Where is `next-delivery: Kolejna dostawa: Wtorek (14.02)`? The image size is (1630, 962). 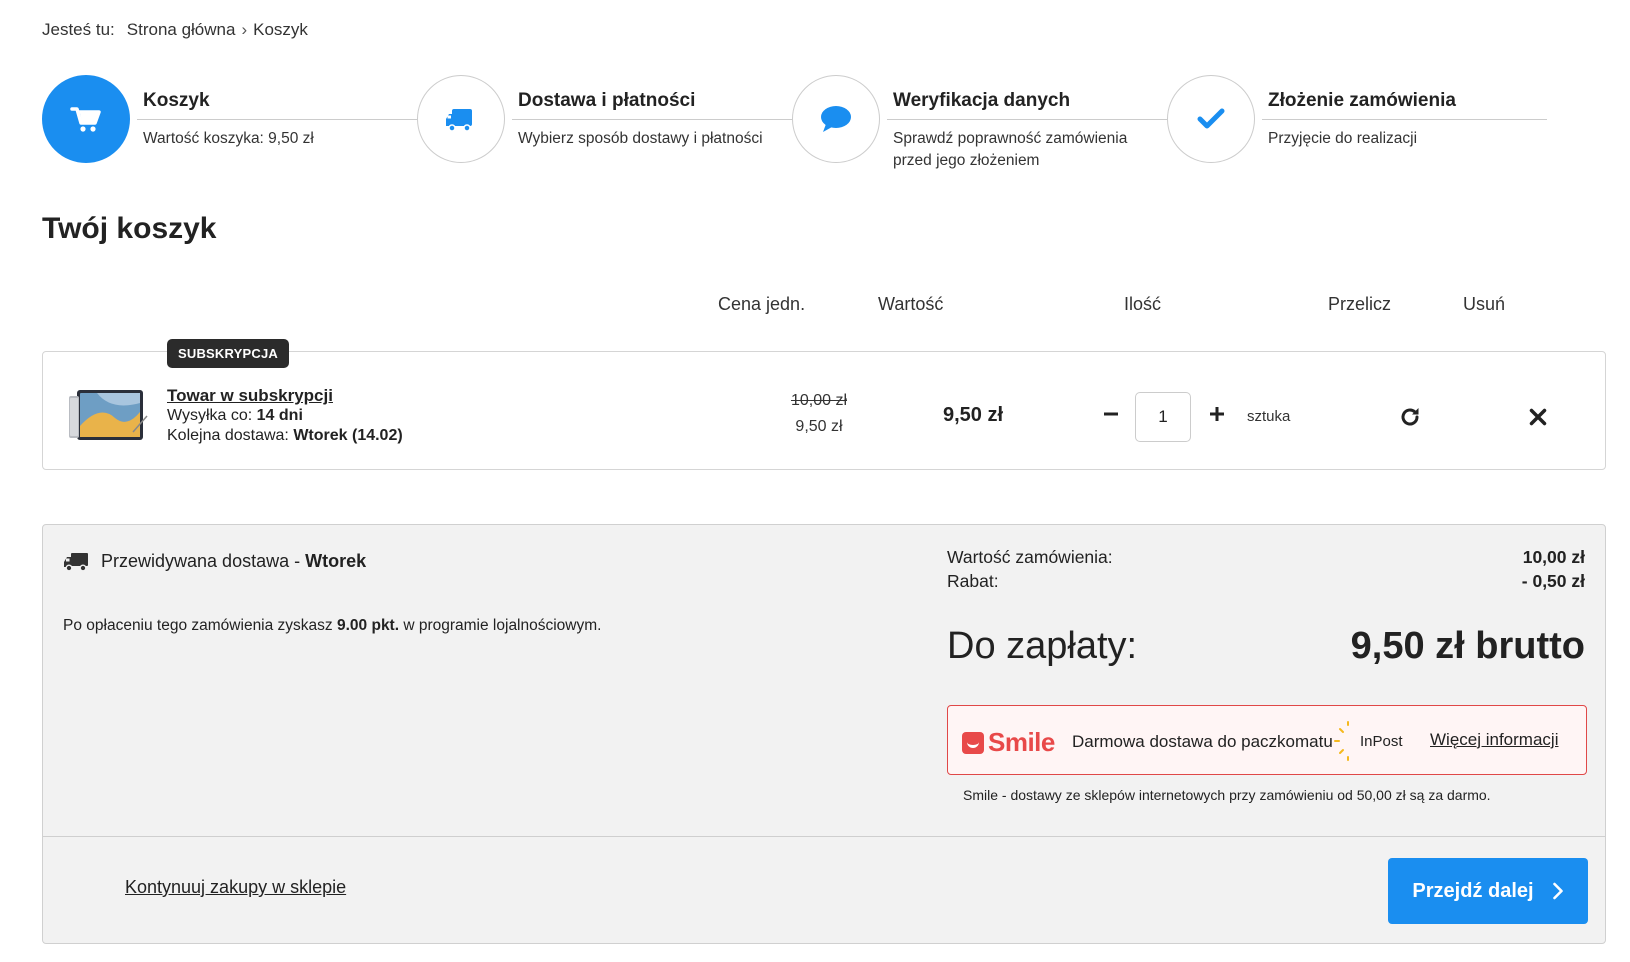 next-delivery: Kolejna dostawa: Wtorek (14.02) is located at coordinates (285, 436).